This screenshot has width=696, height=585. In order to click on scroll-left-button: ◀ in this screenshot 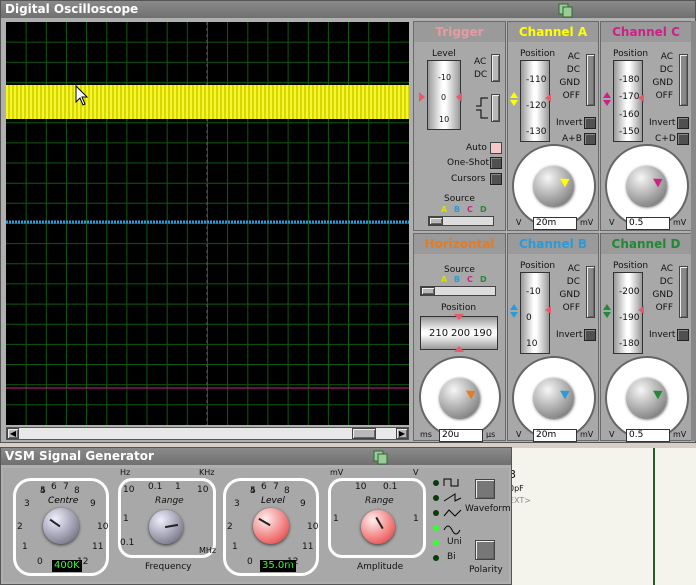, I will do `click(13, 433)`.